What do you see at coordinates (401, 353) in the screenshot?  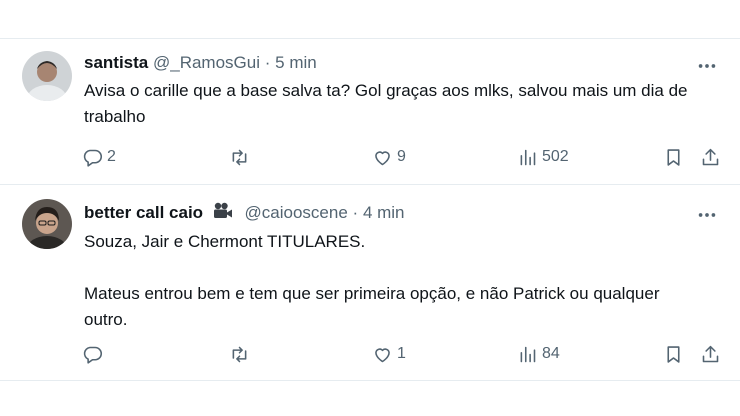 I see `like-count: 1` at bounding box center [401, 353].